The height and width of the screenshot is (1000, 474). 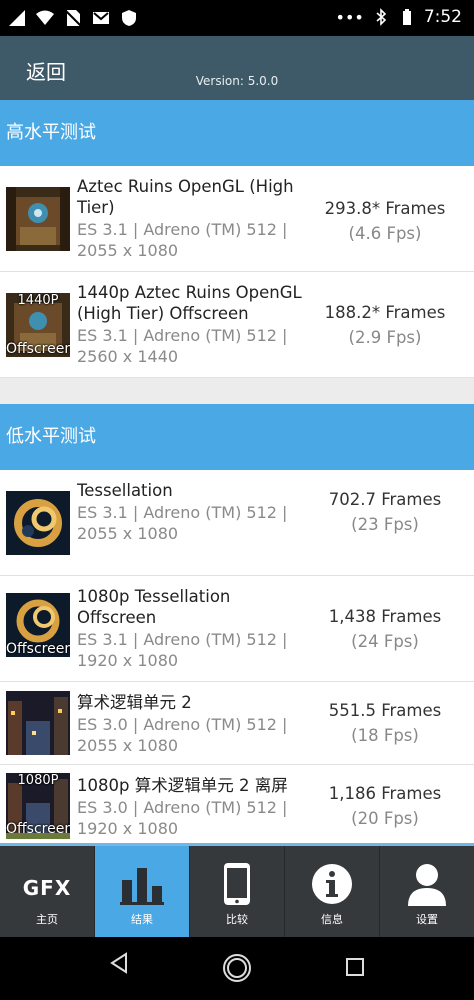 I want to click on version-label: Version: 5.0.0, so click(x=237, y=81).